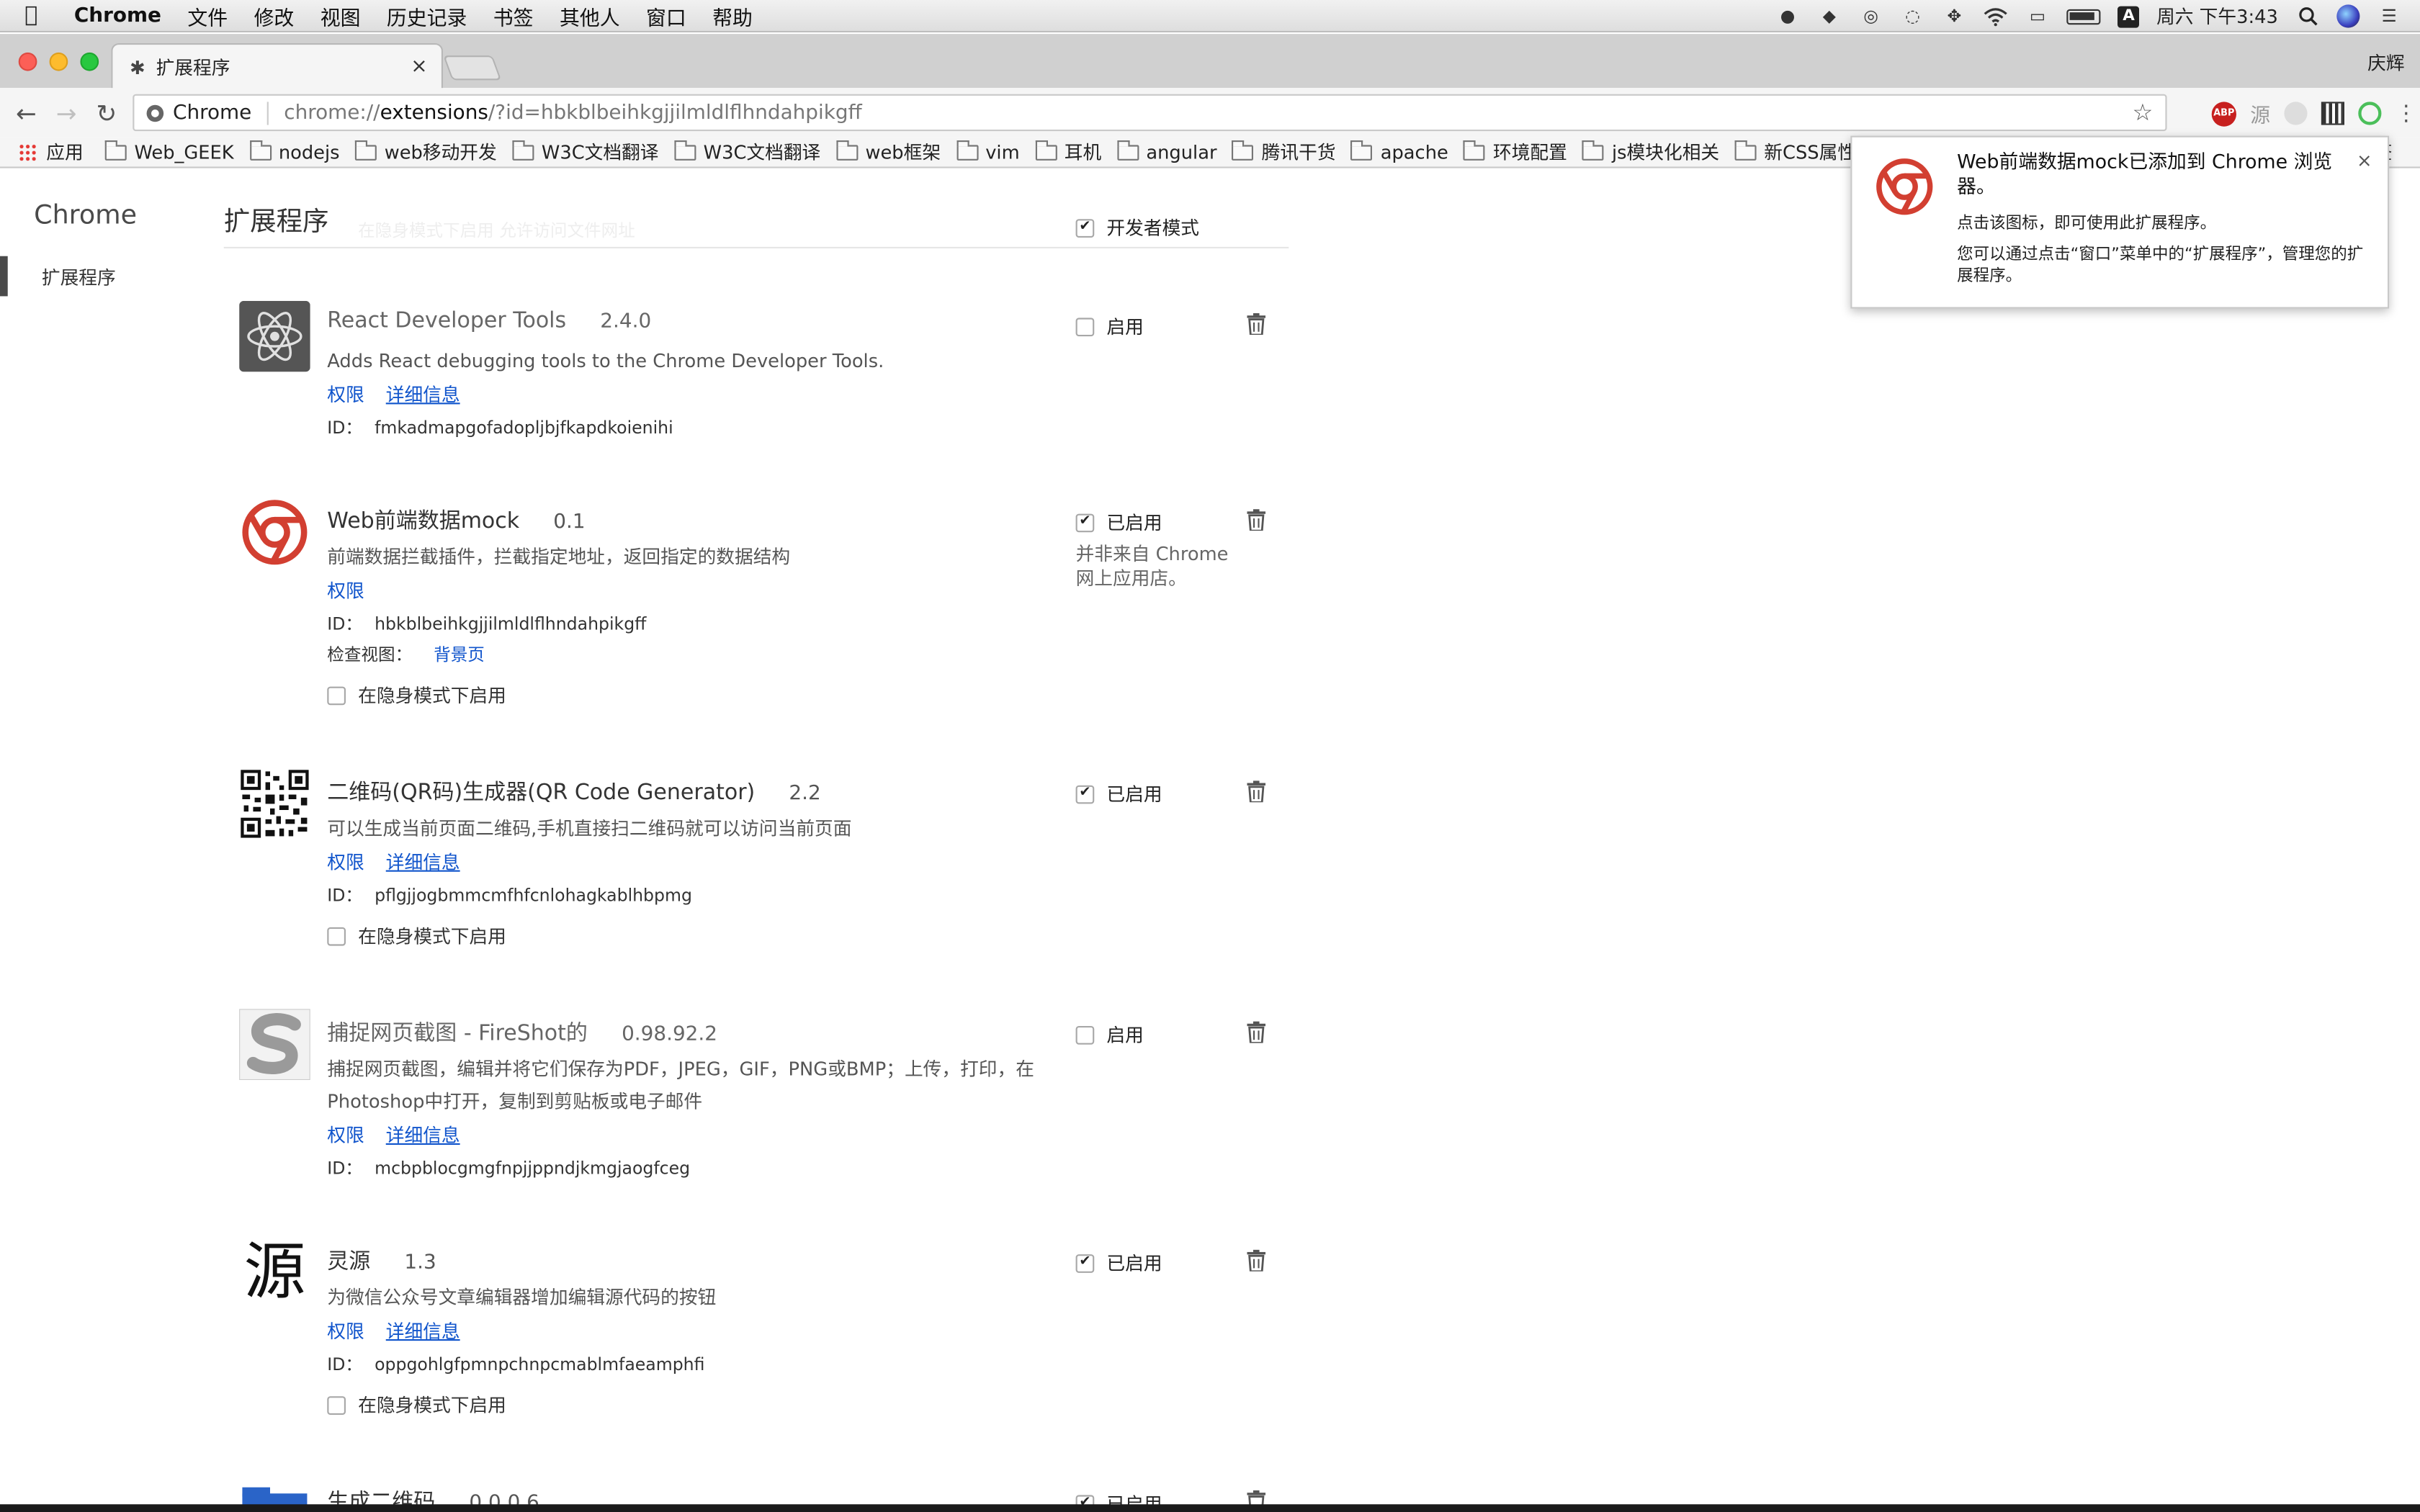 The width and height of the screenshot is (2420, 1512). I want to click on shield-icon: ◆, so click(1830, 16).